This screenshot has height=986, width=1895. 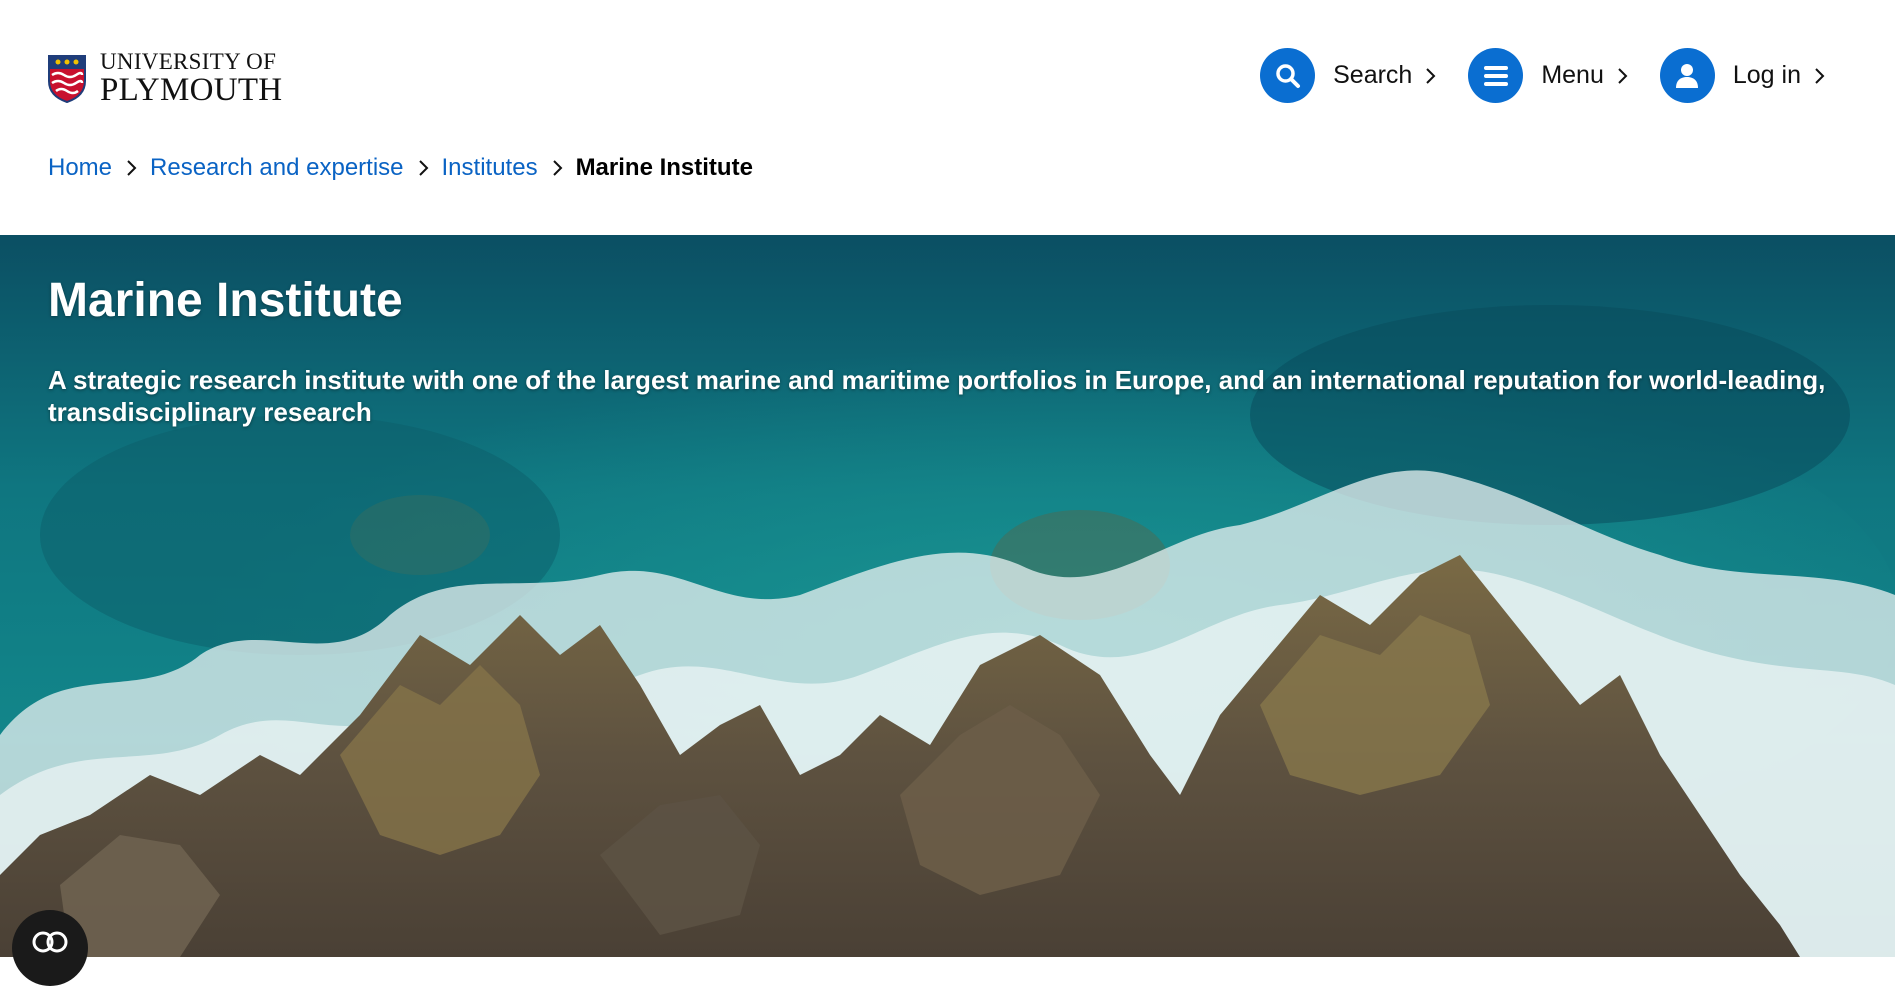 I want to click on menu-button: Menu, so click(x=1548, y=75).